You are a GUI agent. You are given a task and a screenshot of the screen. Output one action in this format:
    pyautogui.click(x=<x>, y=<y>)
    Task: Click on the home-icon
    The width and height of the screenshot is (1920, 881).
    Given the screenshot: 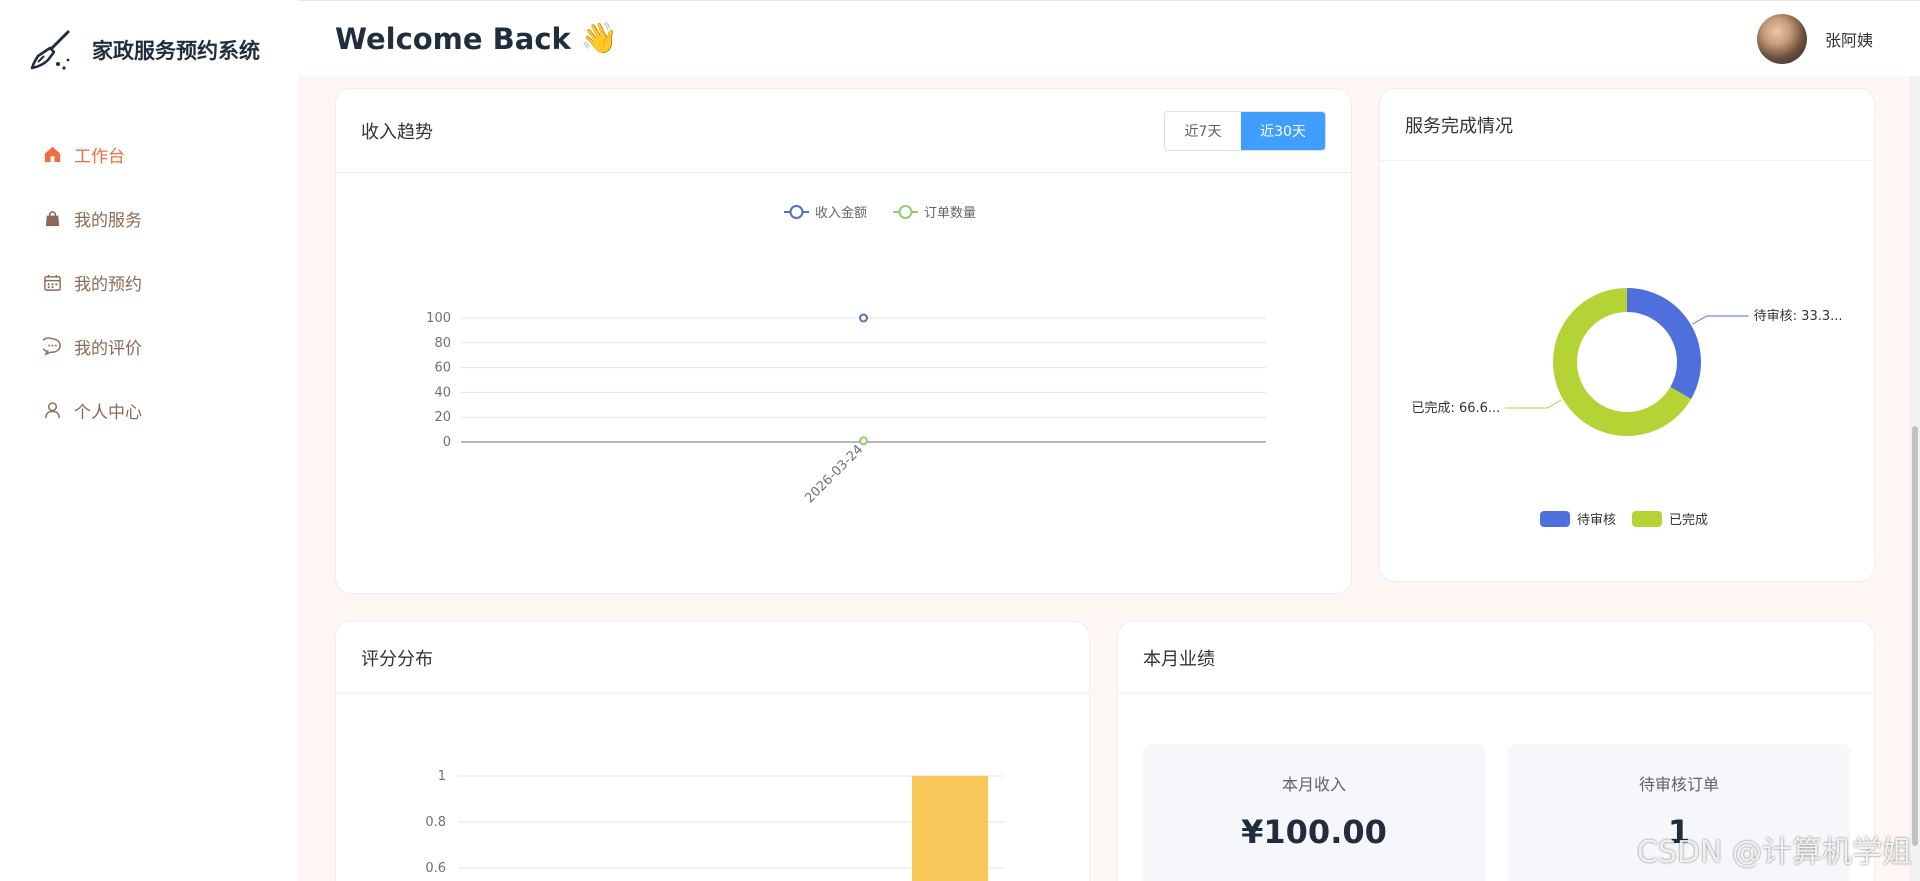 What is the action you would take?
    pyautogui.click(x=52, y=154)
    